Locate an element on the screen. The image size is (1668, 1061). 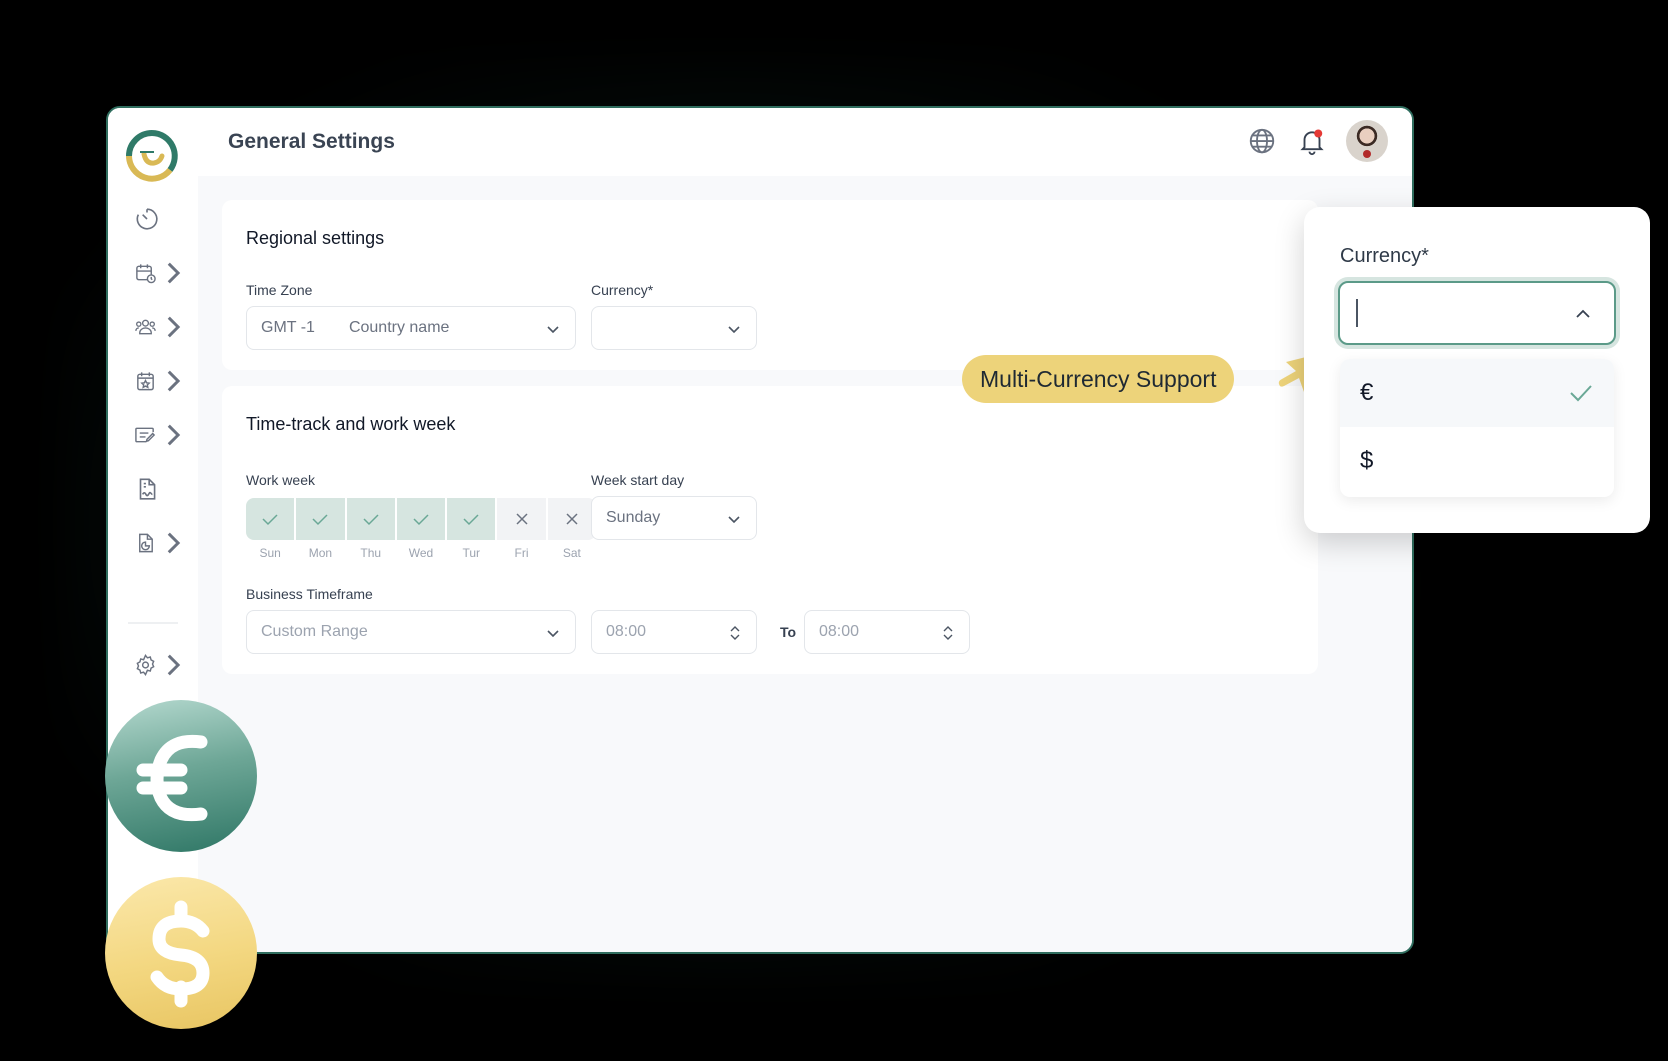
chevron-up-icon is located at coordinates (1583, 314).